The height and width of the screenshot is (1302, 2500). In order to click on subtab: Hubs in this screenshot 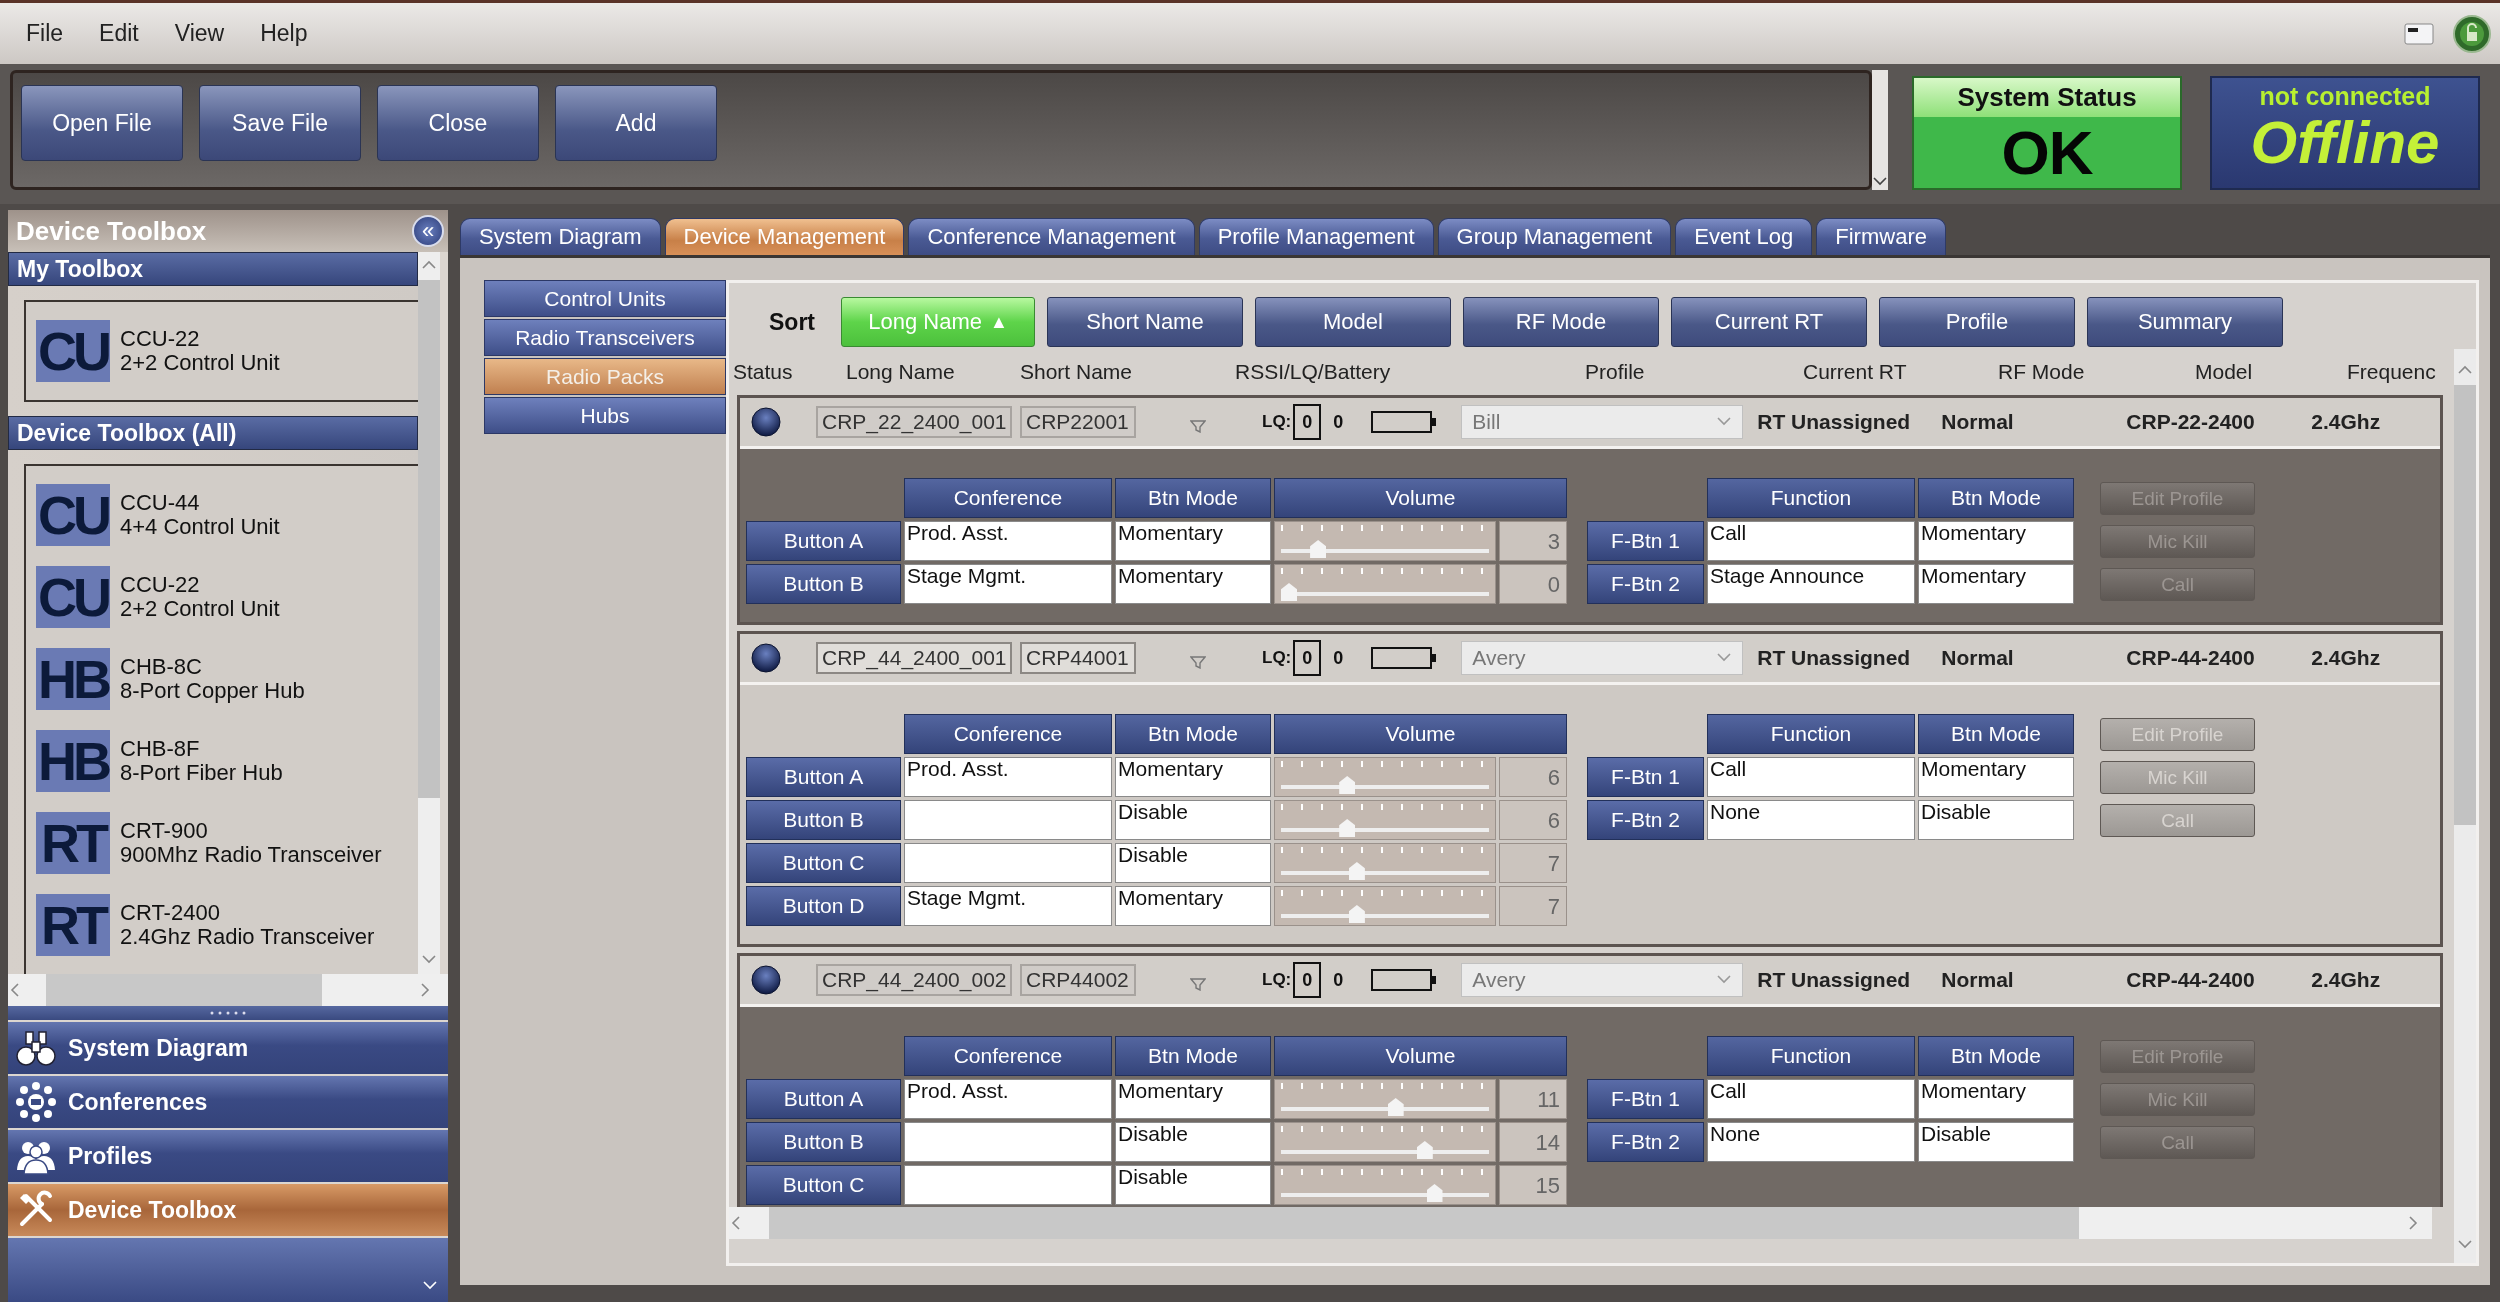, I will do `click(605, 415)`.